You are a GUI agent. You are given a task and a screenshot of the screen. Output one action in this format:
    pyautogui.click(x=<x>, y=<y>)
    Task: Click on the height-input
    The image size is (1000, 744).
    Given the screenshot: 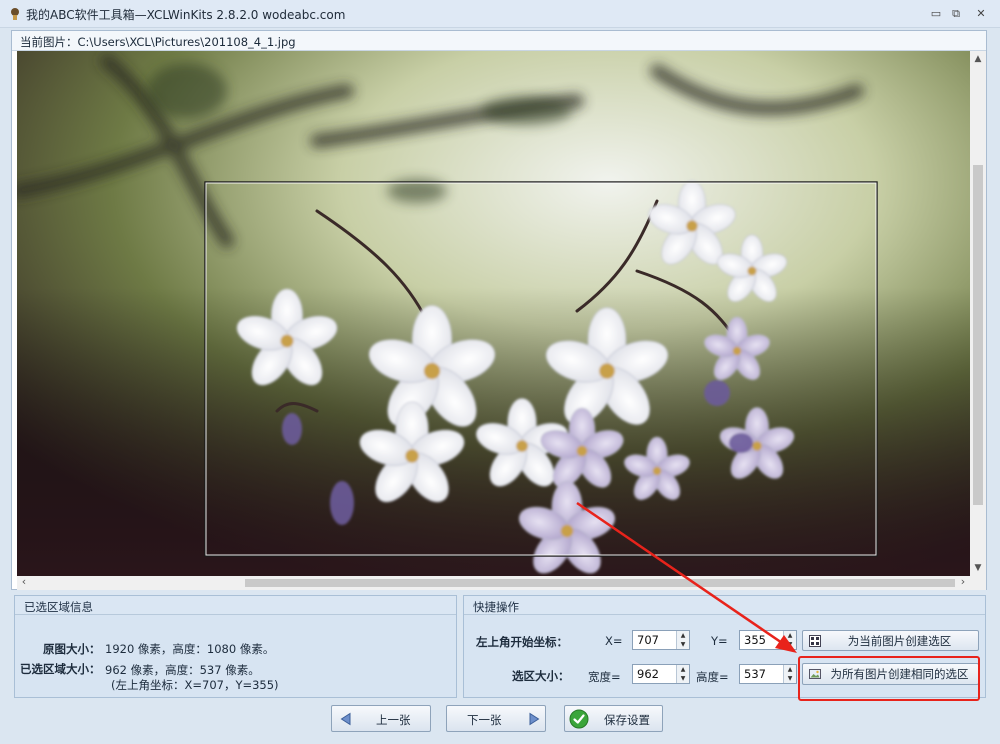 What is the action you would take?
    pyautogui.click(x=761, y=674)
    